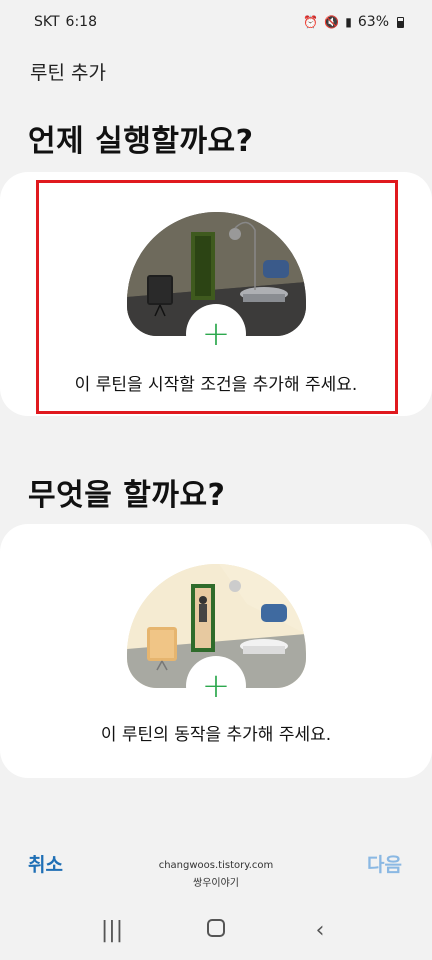 The height and width of the screenshot is (960, 432). Describe the element at coordinates (353, 22) in the screenshot. I see `status-right: ⏰ 🔇 ▮ 63%` at that location.